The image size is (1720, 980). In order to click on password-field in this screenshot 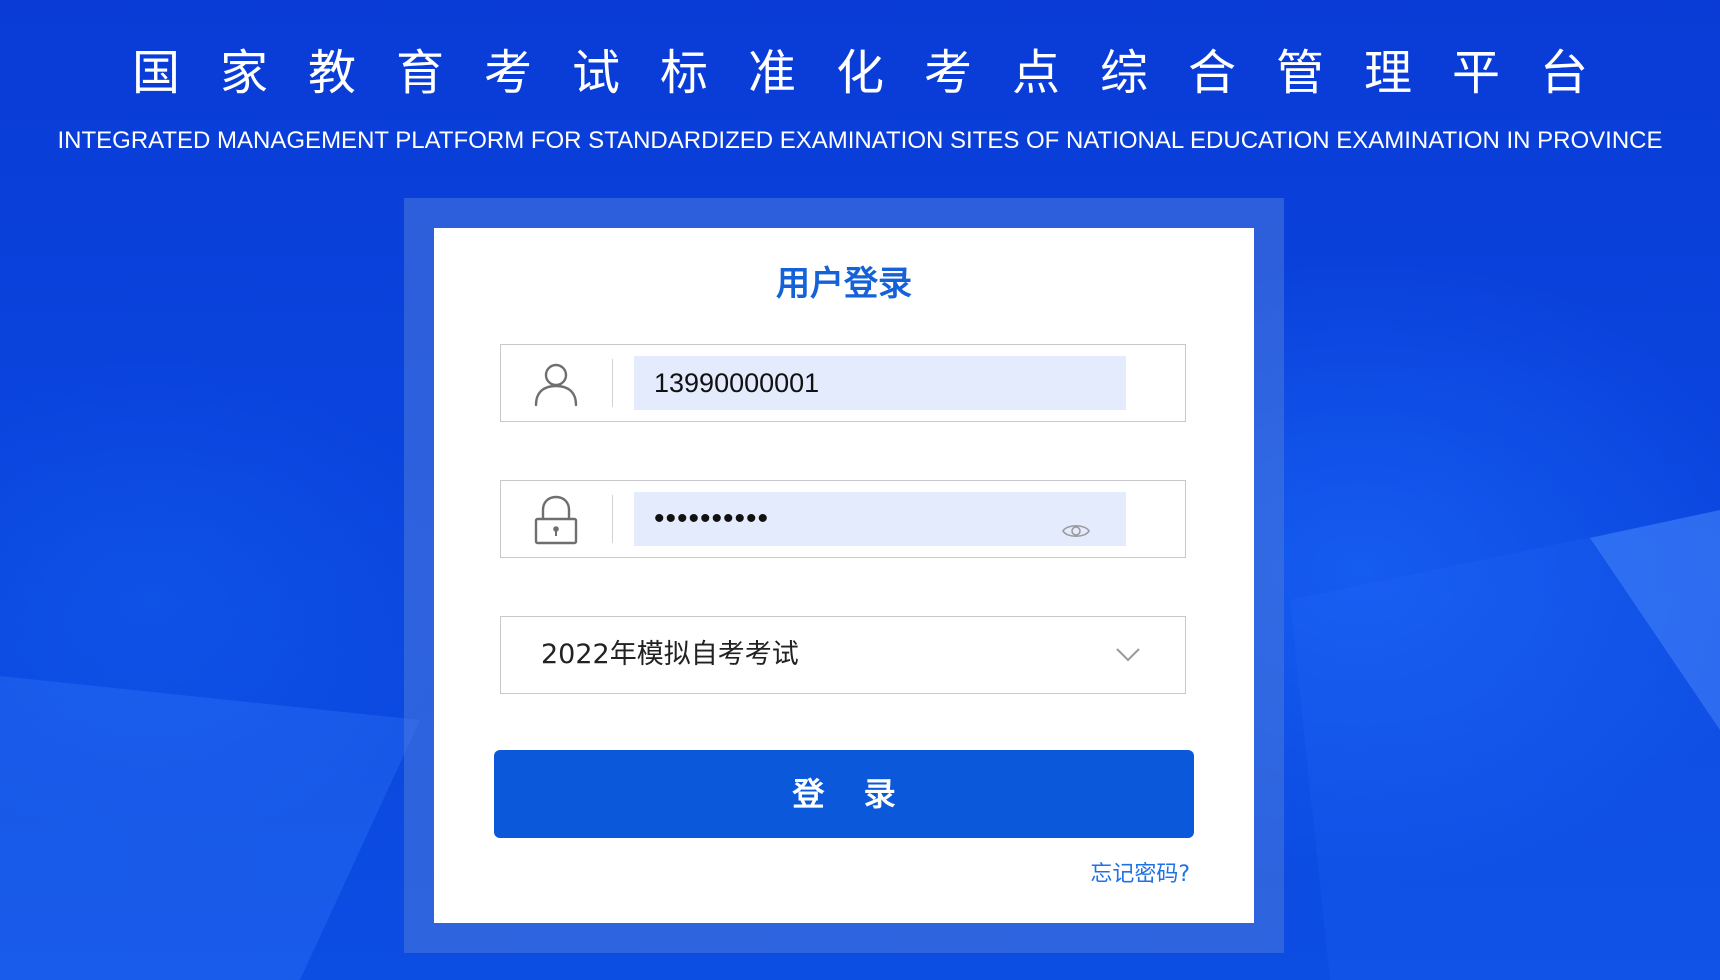, I will do `click(843, 519)`.